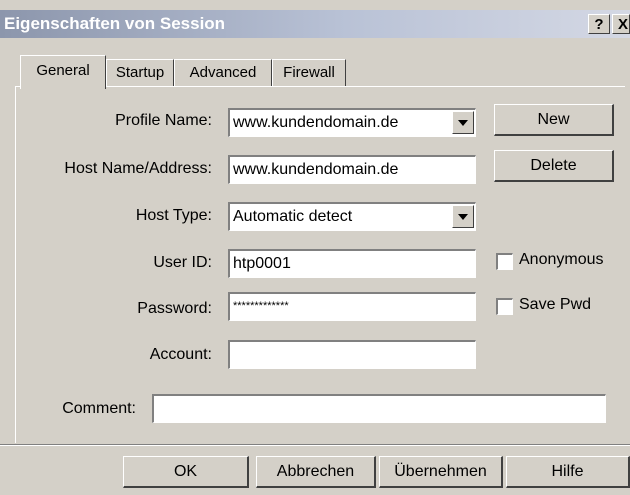  What do you see at coordinates (379, 408) in the screenshot?
I see `comment-input` at bounding box center [379, 408].